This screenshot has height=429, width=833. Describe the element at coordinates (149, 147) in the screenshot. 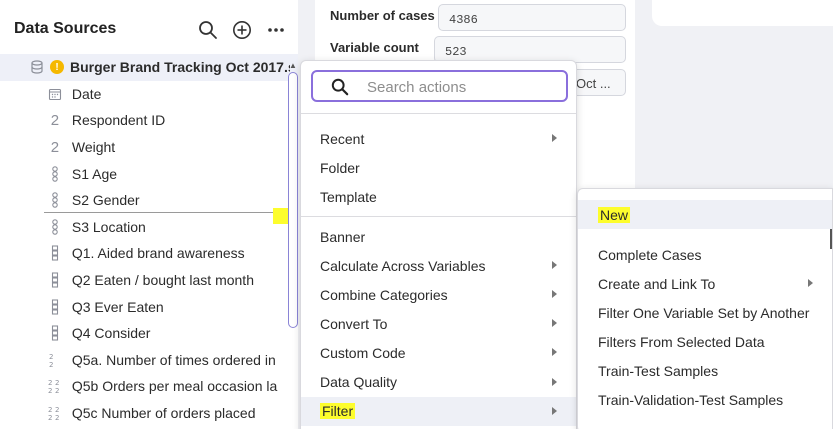

I see `variable-item-weight: 2 Weight` at that location.